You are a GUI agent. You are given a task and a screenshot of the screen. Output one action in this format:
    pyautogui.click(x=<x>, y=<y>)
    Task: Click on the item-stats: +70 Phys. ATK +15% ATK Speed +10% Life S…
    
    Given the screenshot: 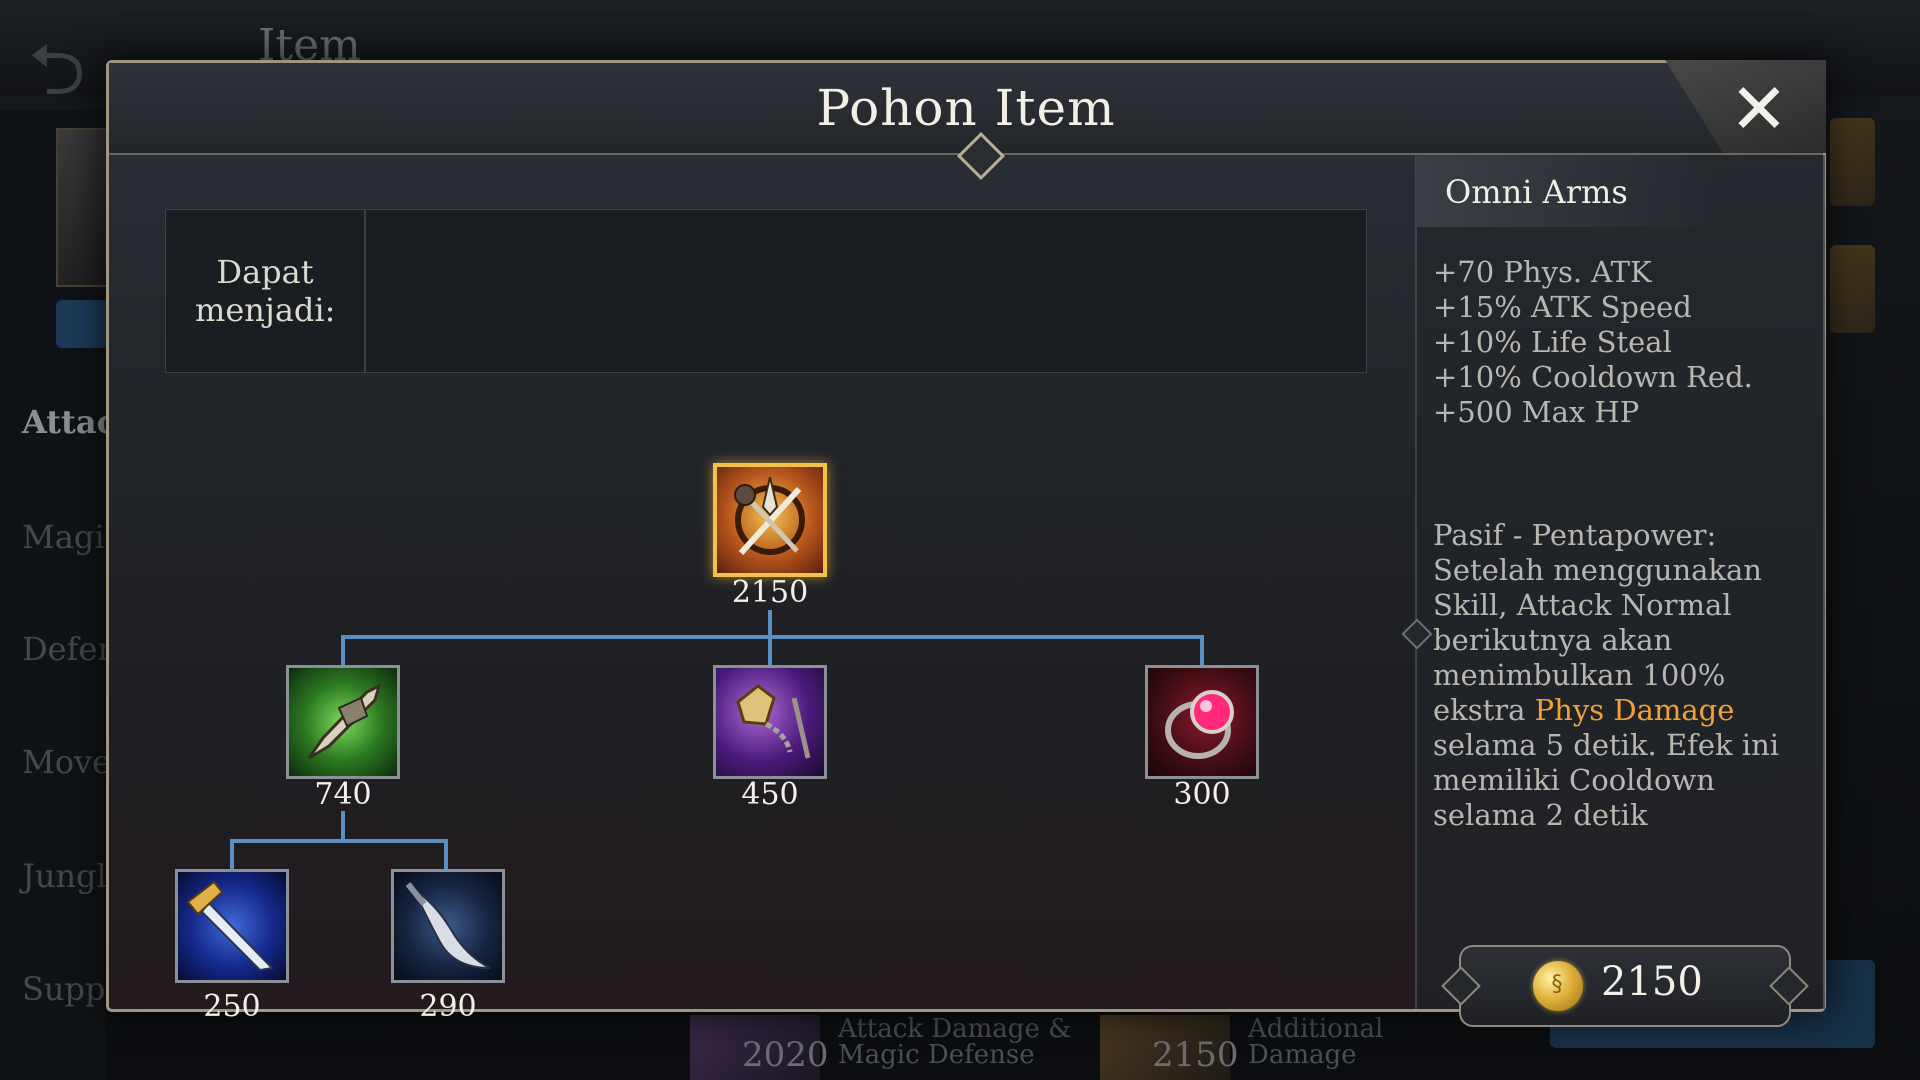 What is the action you would take?
    pyautogui.click(x=1623, y=342)
    